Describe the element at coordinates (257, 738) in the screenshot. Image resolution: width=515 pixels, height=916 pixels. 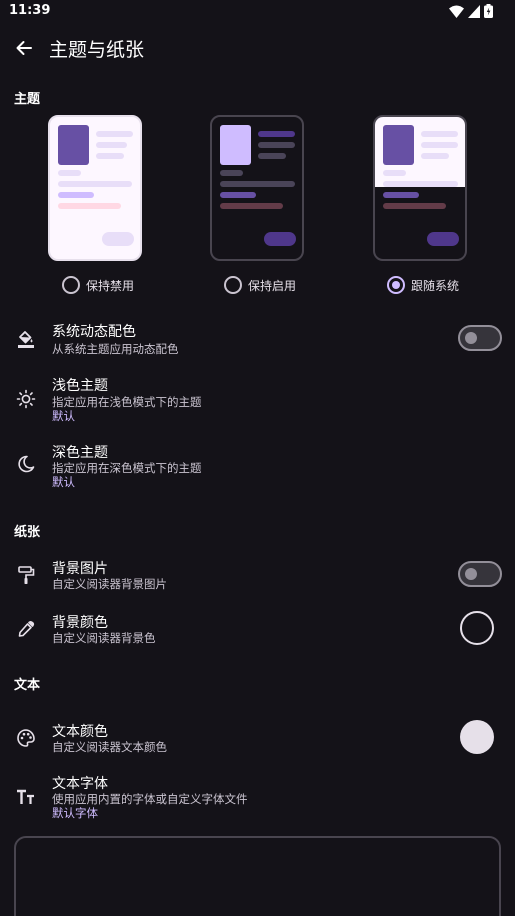
I see `setting-text-color: 文本颜色 自定义阅读器文本颜色` at that location.